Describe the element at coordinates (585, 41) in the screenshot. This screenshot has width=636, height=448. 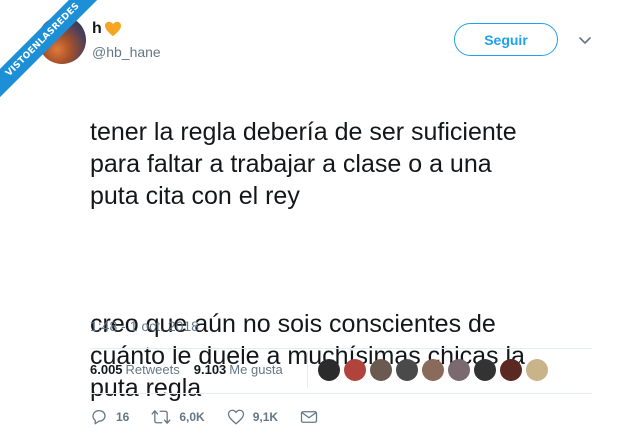
I see `chevron-down-icon` at that location.